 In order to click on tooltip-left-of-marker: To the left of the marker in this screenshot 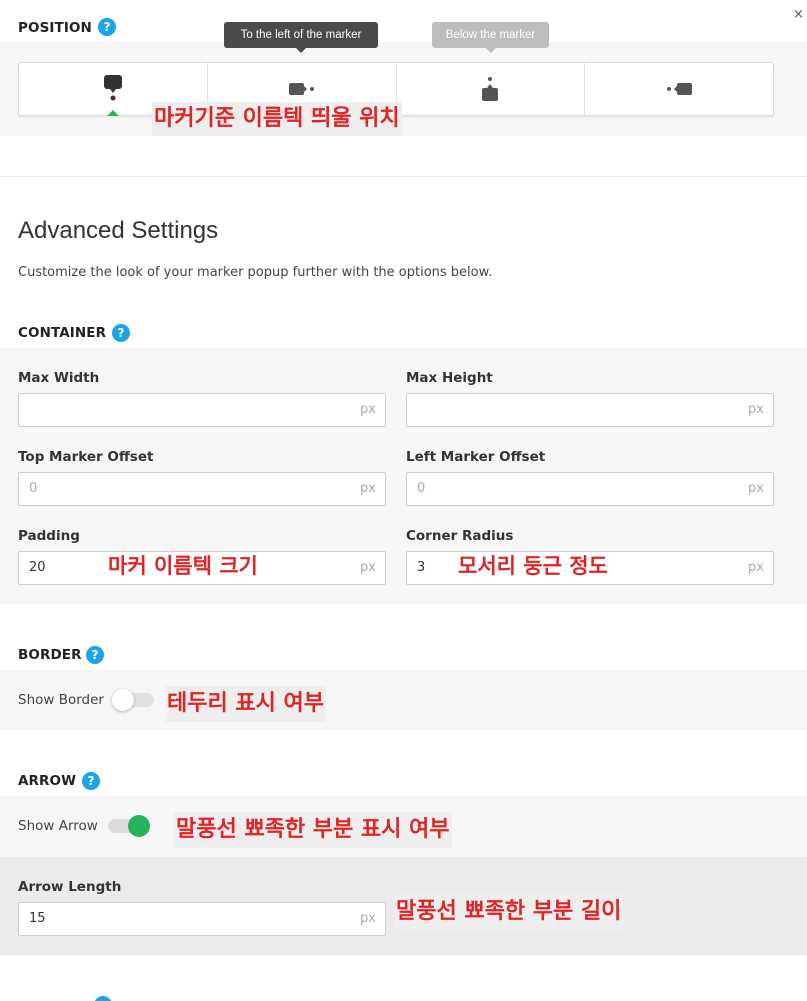, I will do `click(301, 35)`.